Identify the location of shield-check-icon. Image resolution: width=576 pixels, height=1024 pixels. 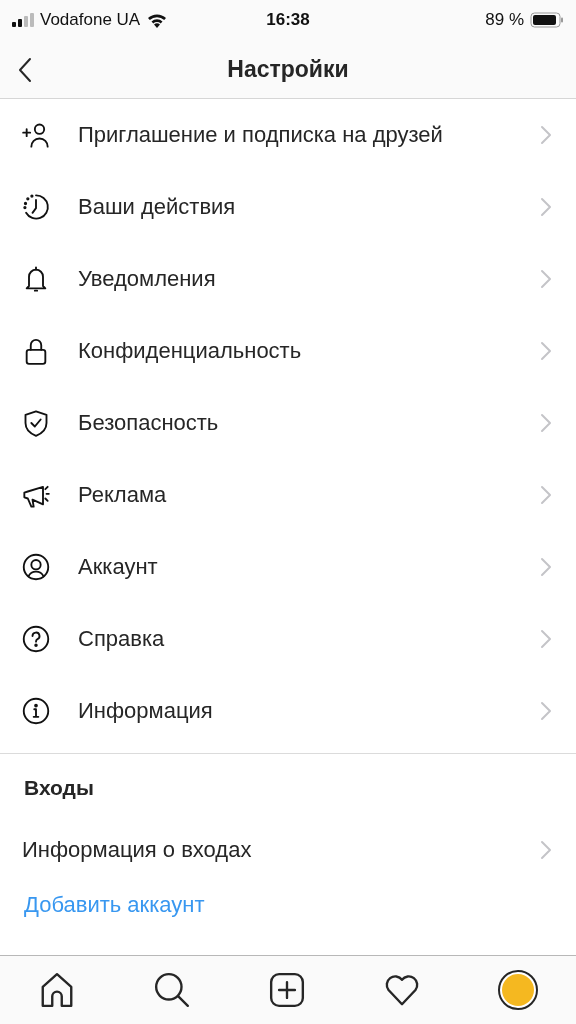
(36, 423).